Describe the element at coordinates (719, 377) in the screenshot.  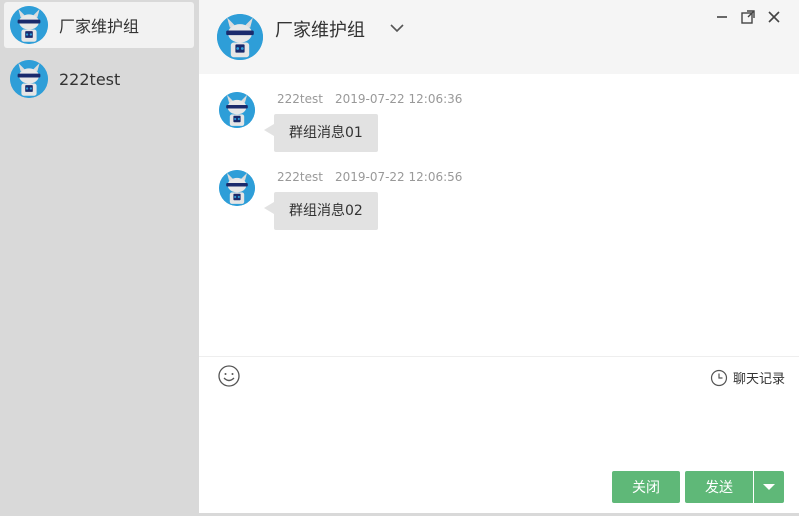
I see `clock-icon` at that location.